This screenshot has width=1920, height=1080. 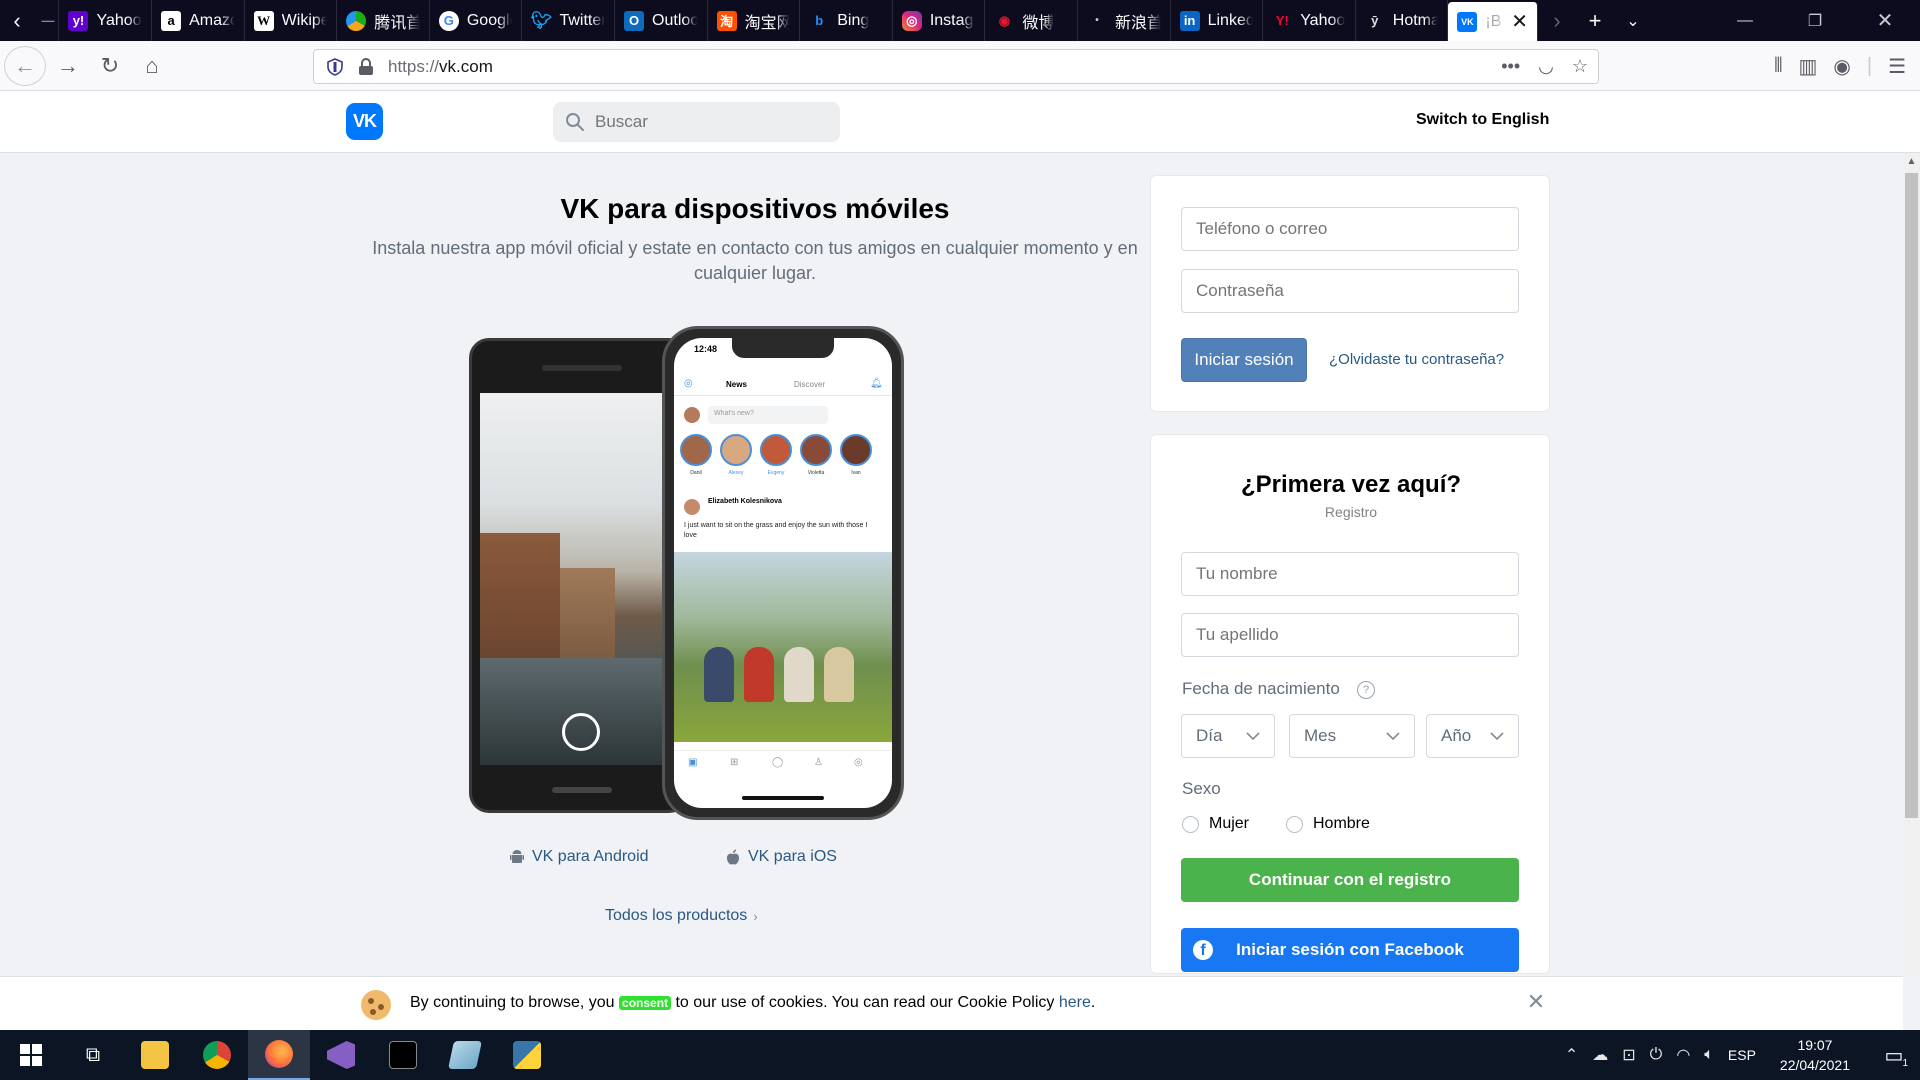 I want to click on tab-label: 微博, so click(x=1038, y=23).